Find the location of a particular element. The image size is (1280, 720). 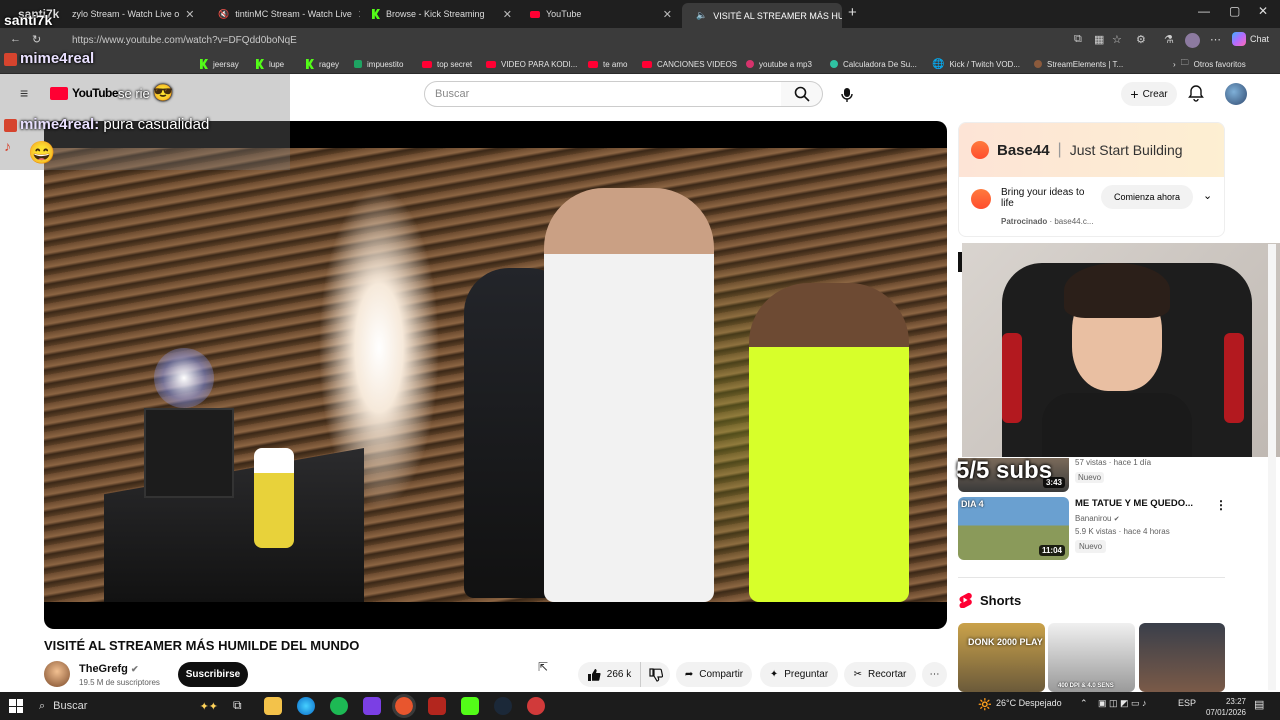

taskbar-search: ⌕ Buscar ✦✦ is located at coordinates (125, 706).